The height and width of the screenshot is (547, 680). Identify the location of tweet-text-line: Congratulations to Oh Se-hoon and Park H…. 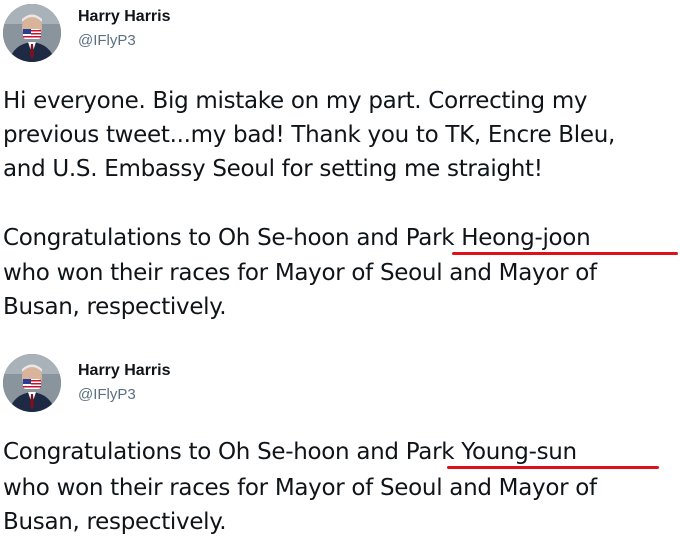
(297, 238).